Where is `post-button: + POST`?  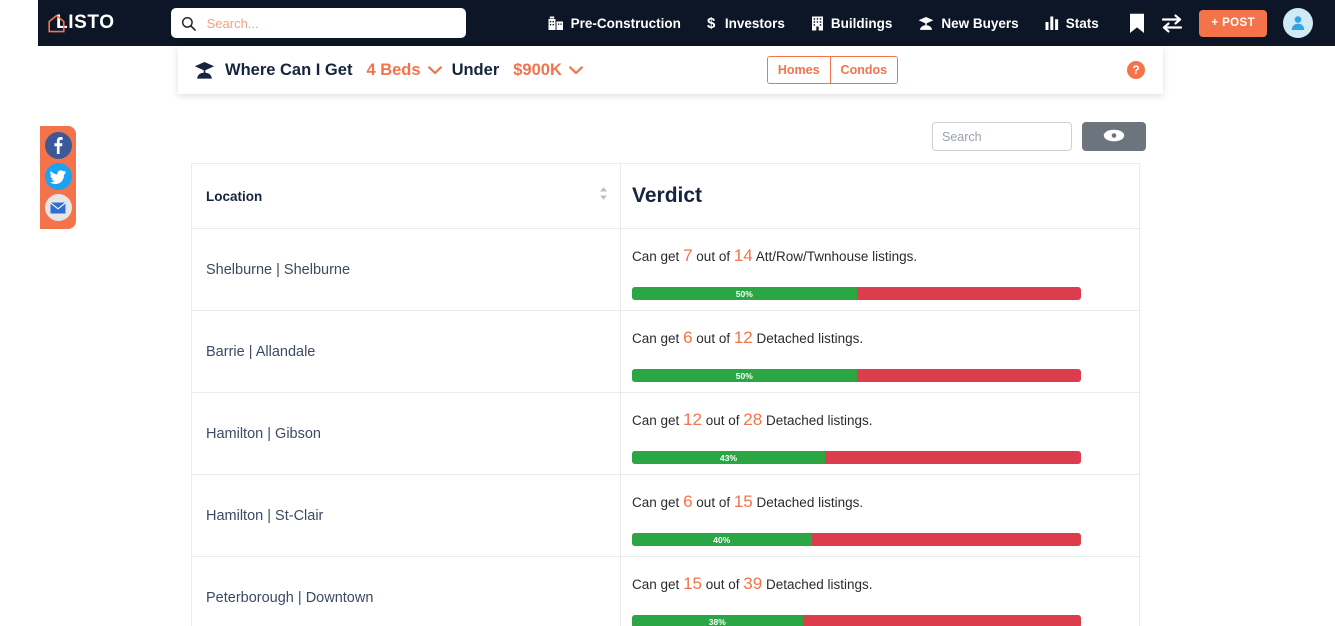 post-button: + POST is located at coordinates (1233, 23).